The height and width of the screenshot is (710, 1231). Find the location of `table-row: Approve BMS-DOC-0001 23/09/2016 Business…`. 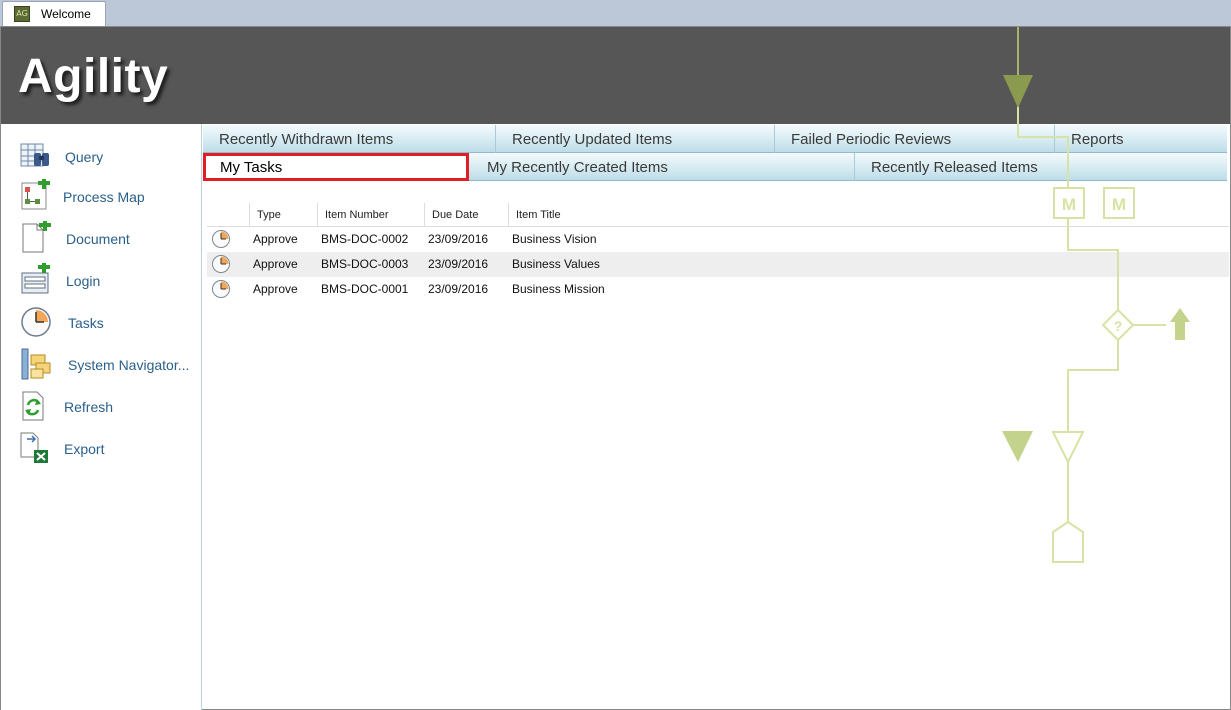

table-row: Approve BMS-DOC-0001 23/09/2016 Business… is located at coordinates (718, 289).